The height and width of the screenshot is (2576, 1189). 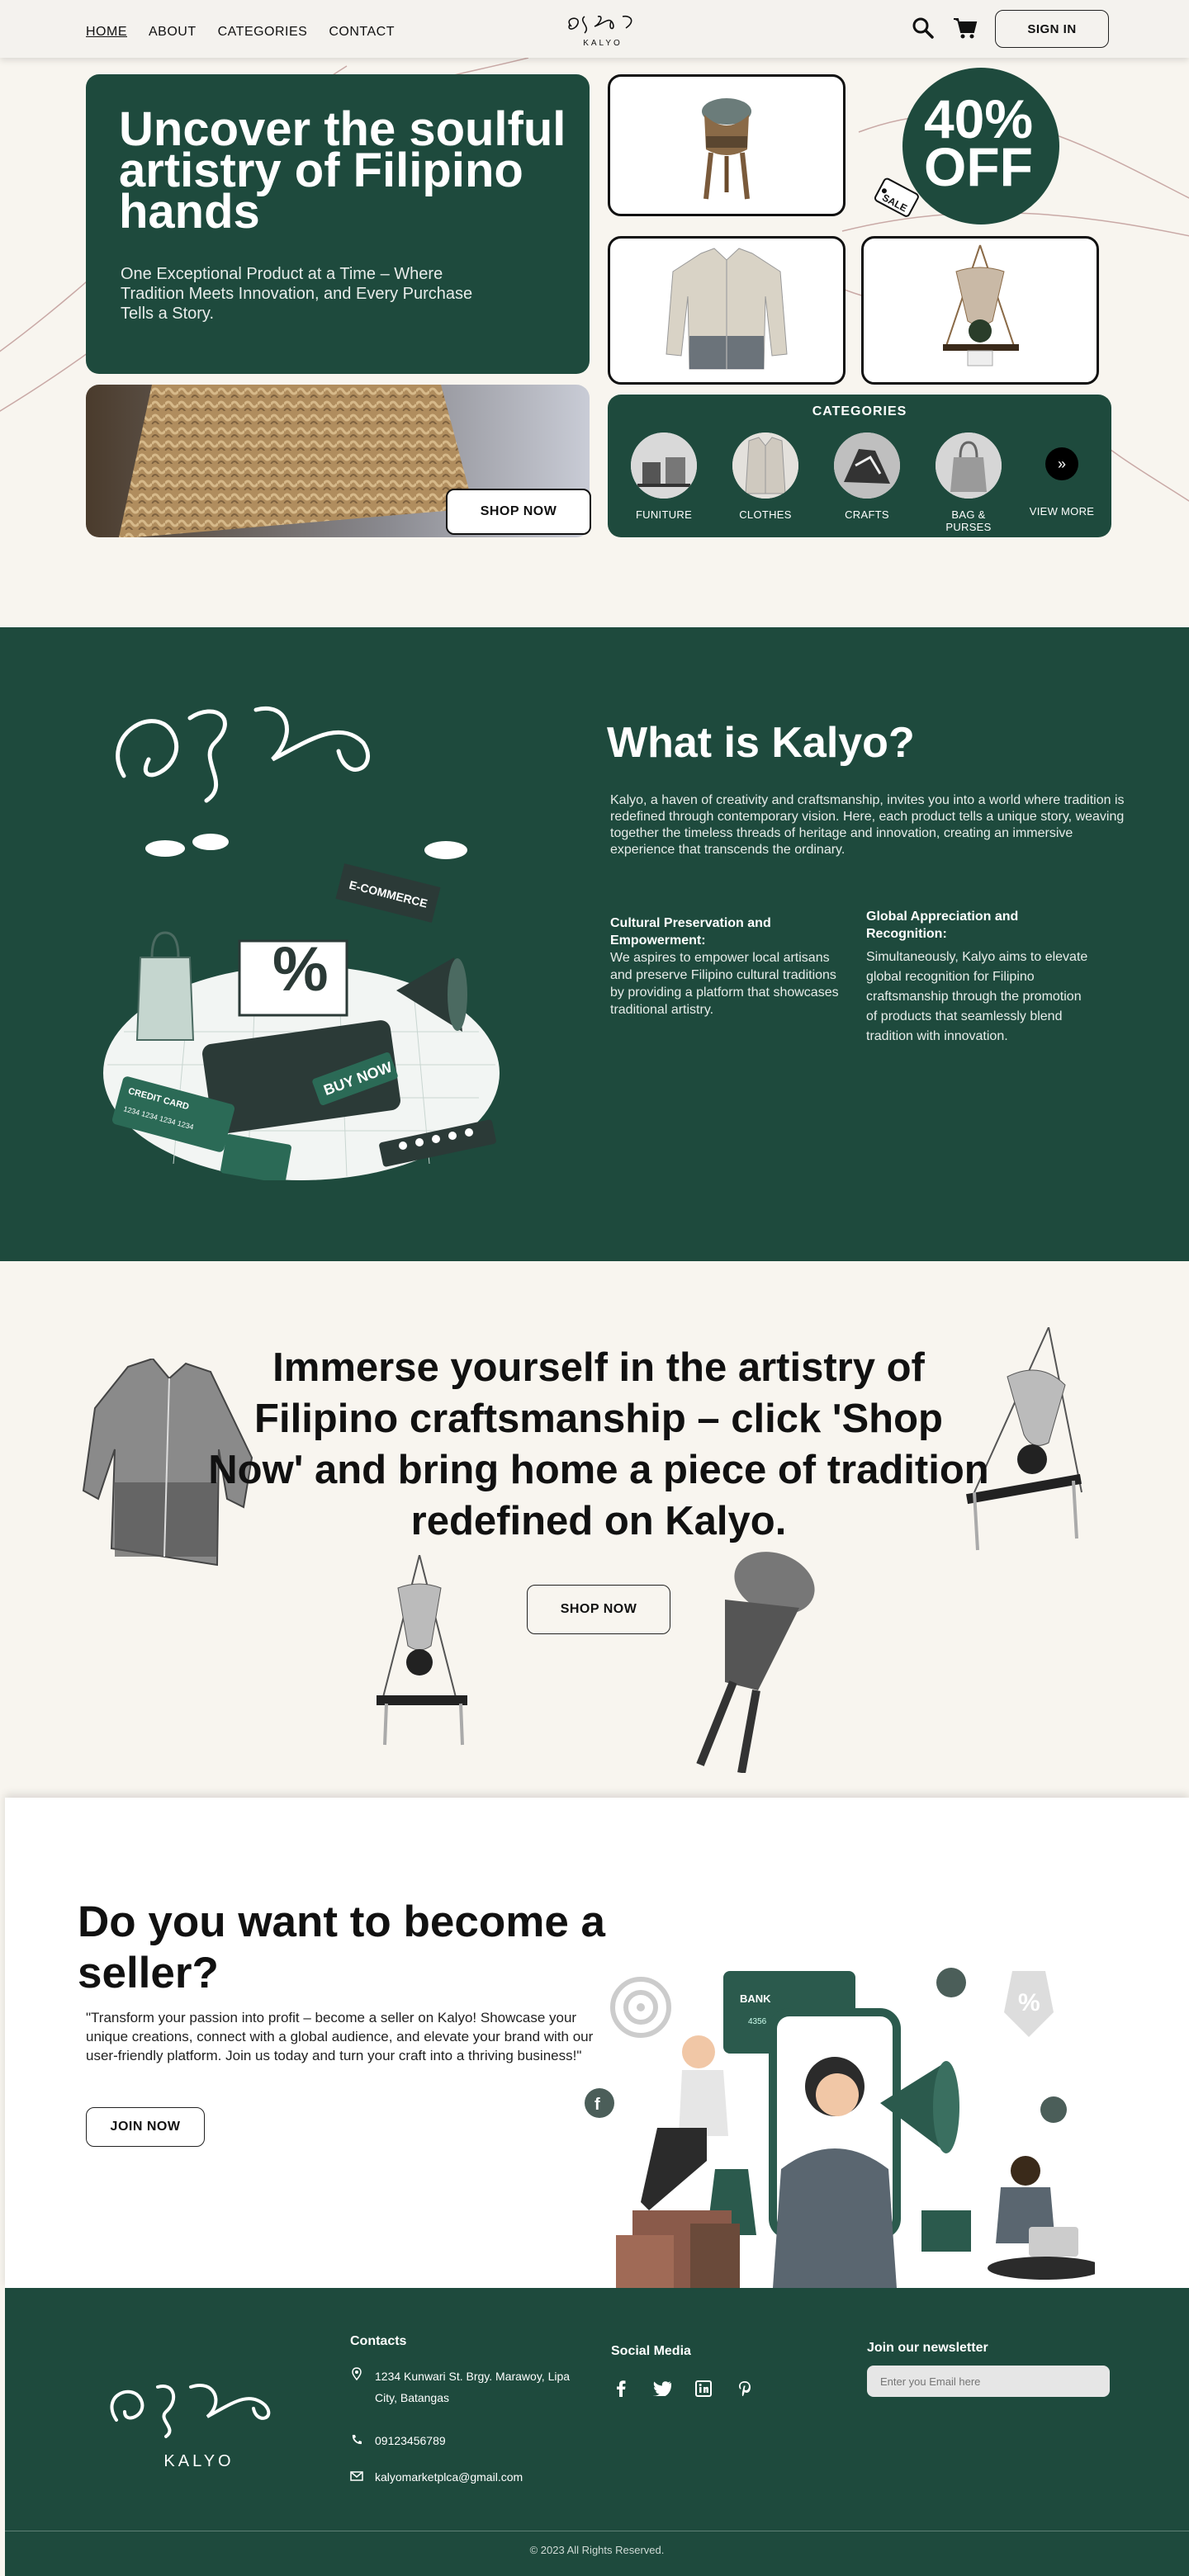 I want to click on barong-shirt-icon, so click(x=727, y=309).